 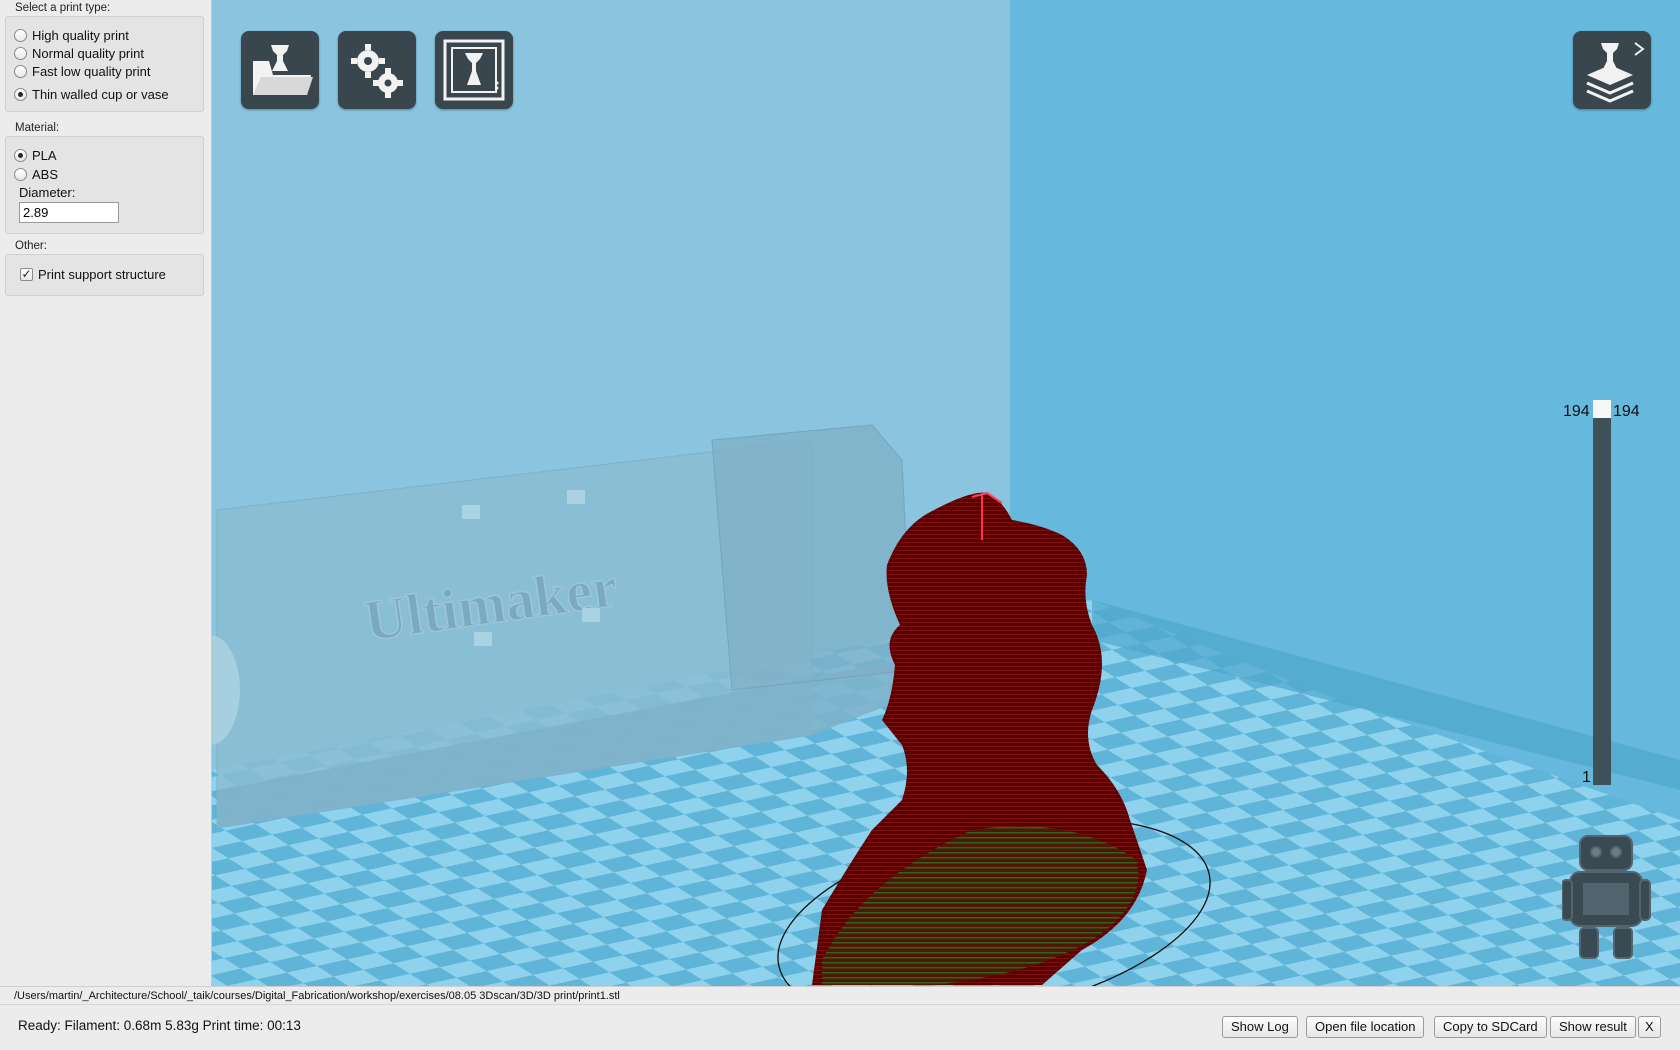 What do you see at coordinates (1602, 409) in the screenshot?
I see `layer-slider-handle` at bounding box center [1602, 409].